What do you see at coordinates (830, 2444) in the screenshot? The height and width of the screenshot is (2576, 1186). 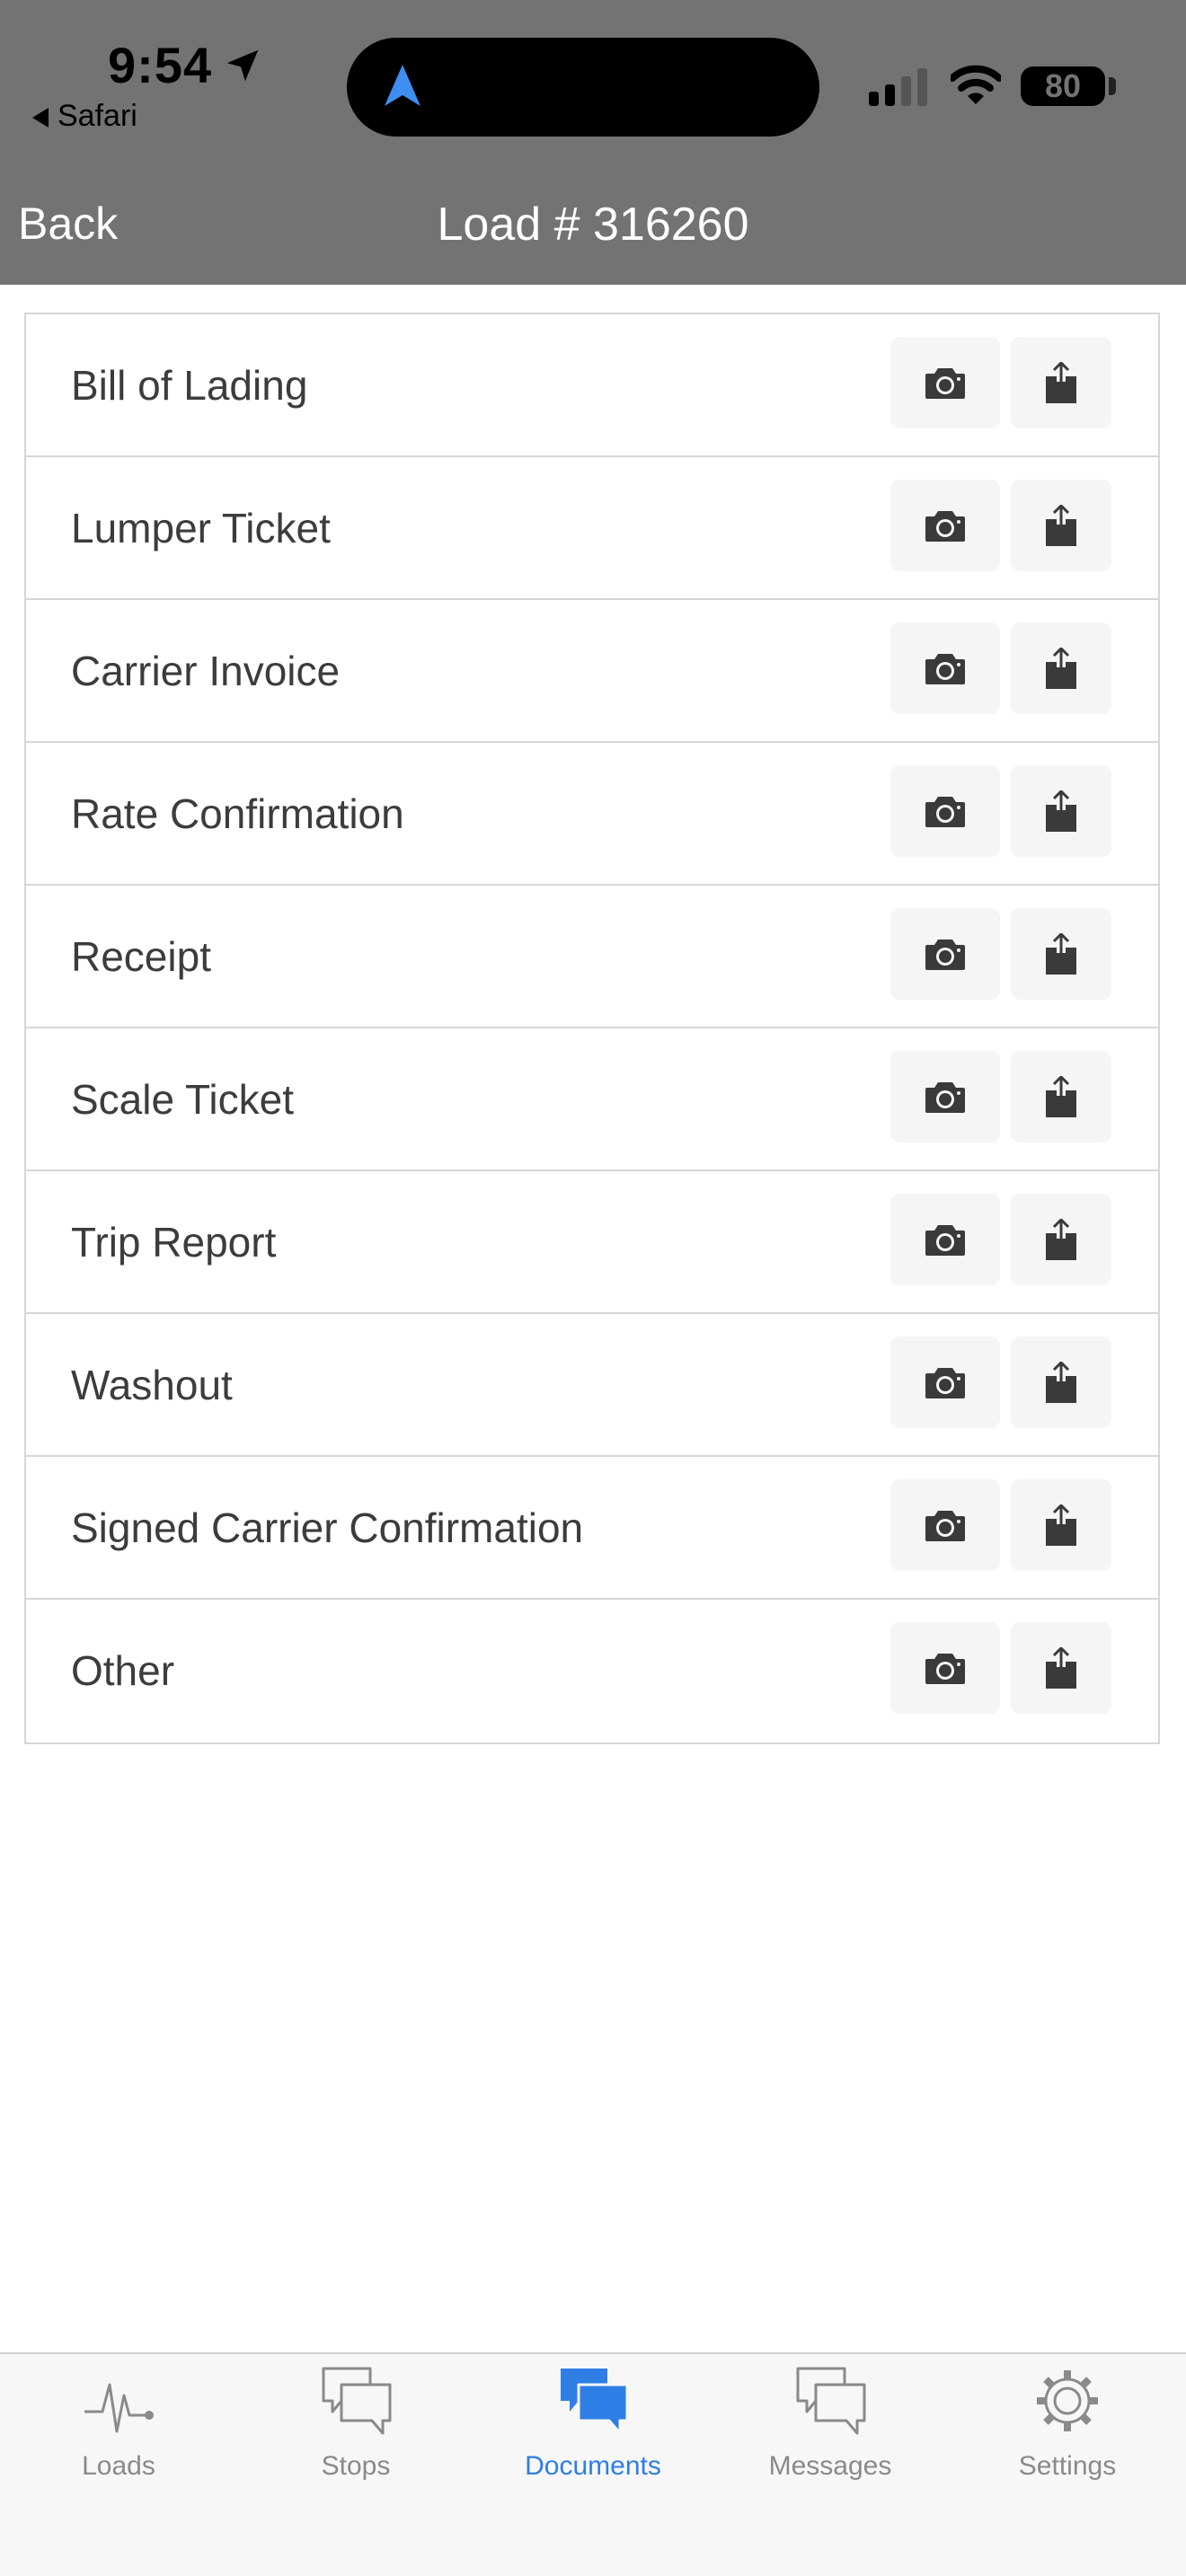 I see `tab-messages: Messages` at bounding box center [830, 2444].